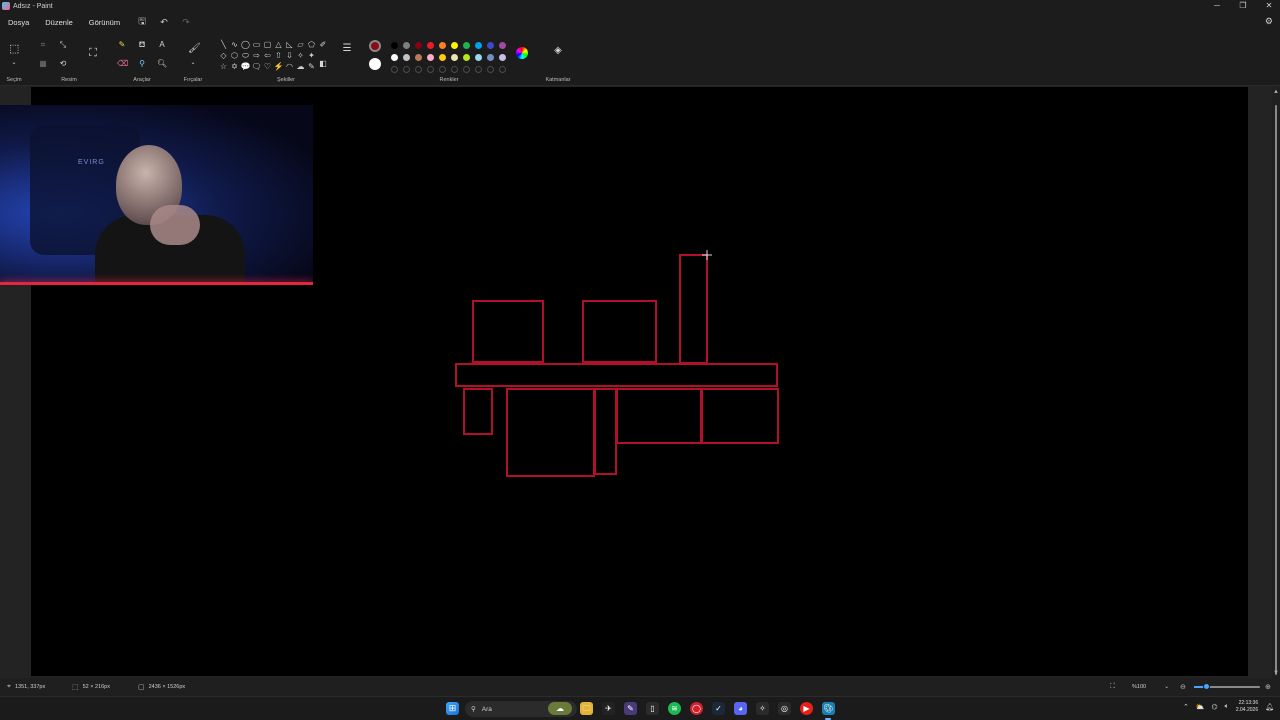 This screenshot has height=720, width=1280. What do you see at coordinates (122, 64) in the screenshot?
I see `eraser-icon: ⌫` at bounding box center [122, 64].